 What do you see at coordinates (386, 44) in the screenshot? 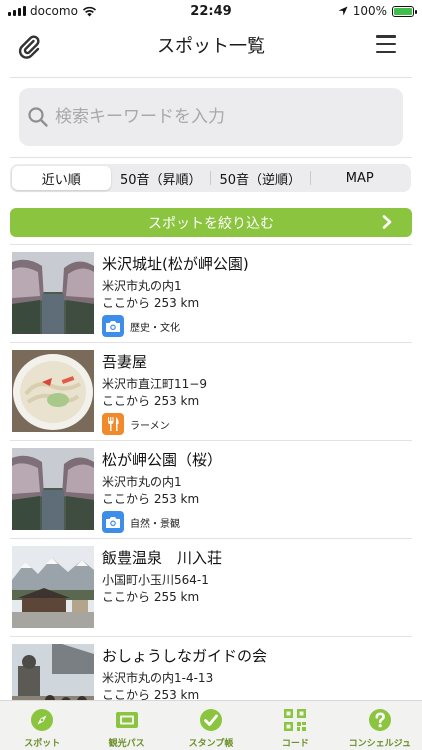
I see `menu-icon` at bounding box center [386, 44].